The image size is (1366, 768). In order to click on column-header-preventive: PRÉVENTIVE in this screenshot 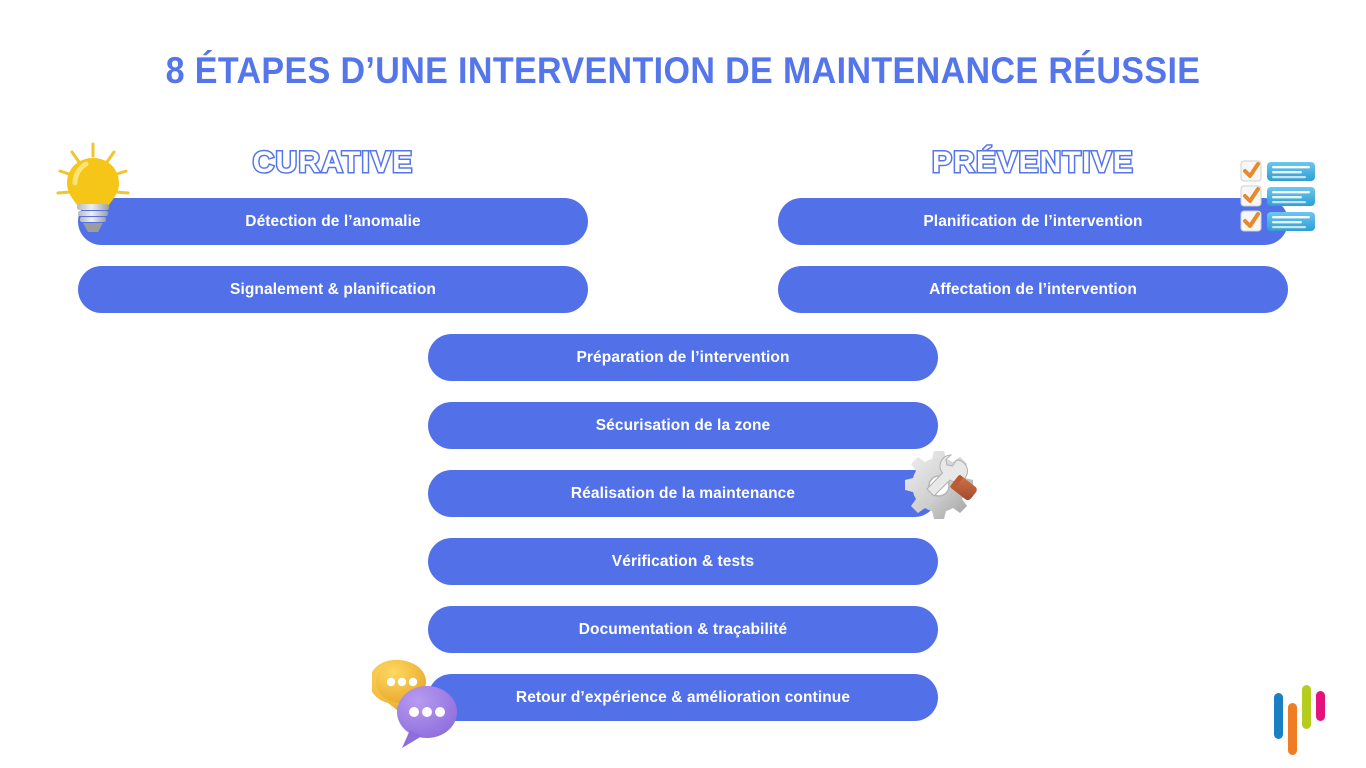, I will do `click(1032, 163)`.